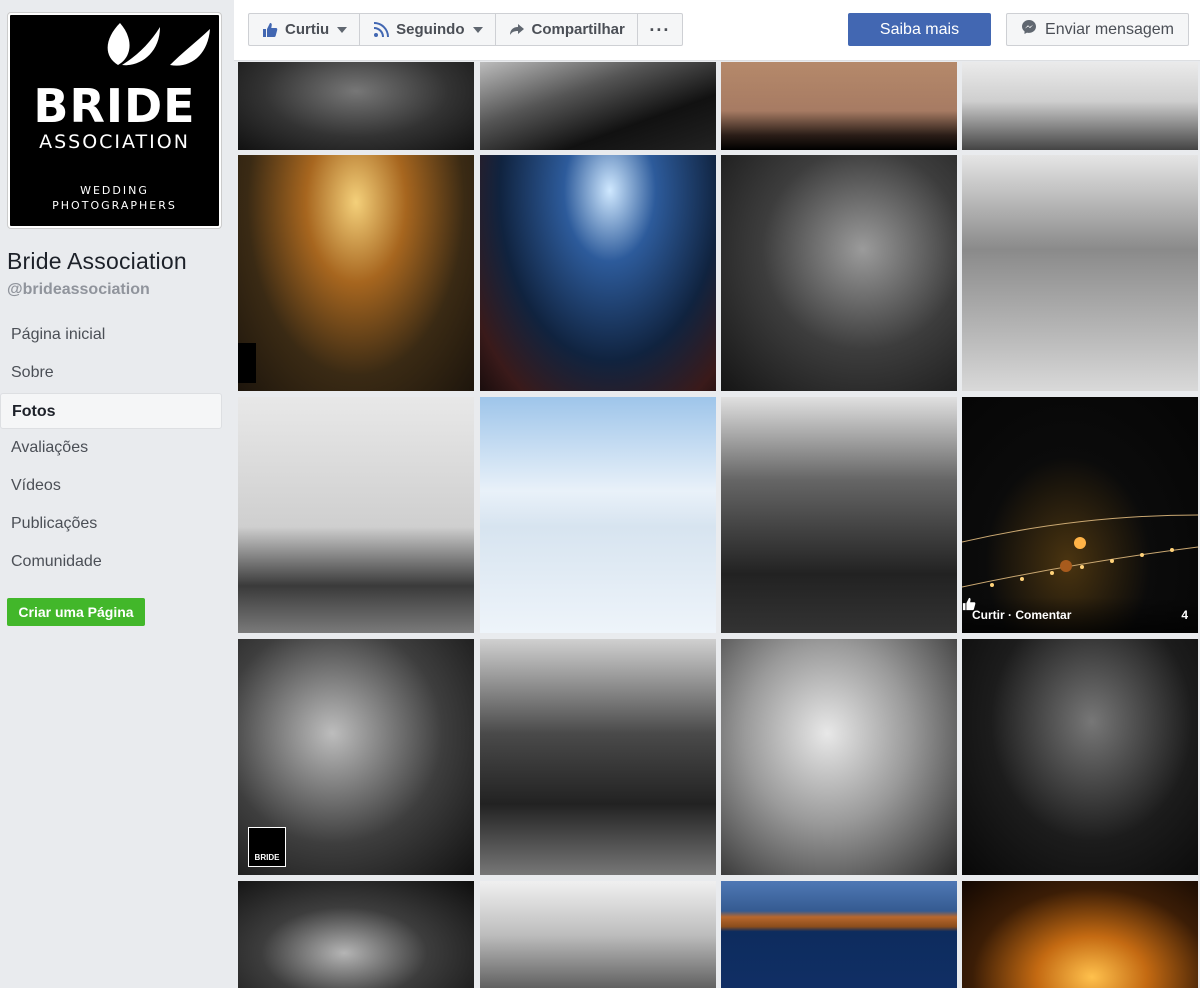  Describe the element at coordinates (1075, 609) in the screenshot. I see `photo-like-count: 4` at that location.